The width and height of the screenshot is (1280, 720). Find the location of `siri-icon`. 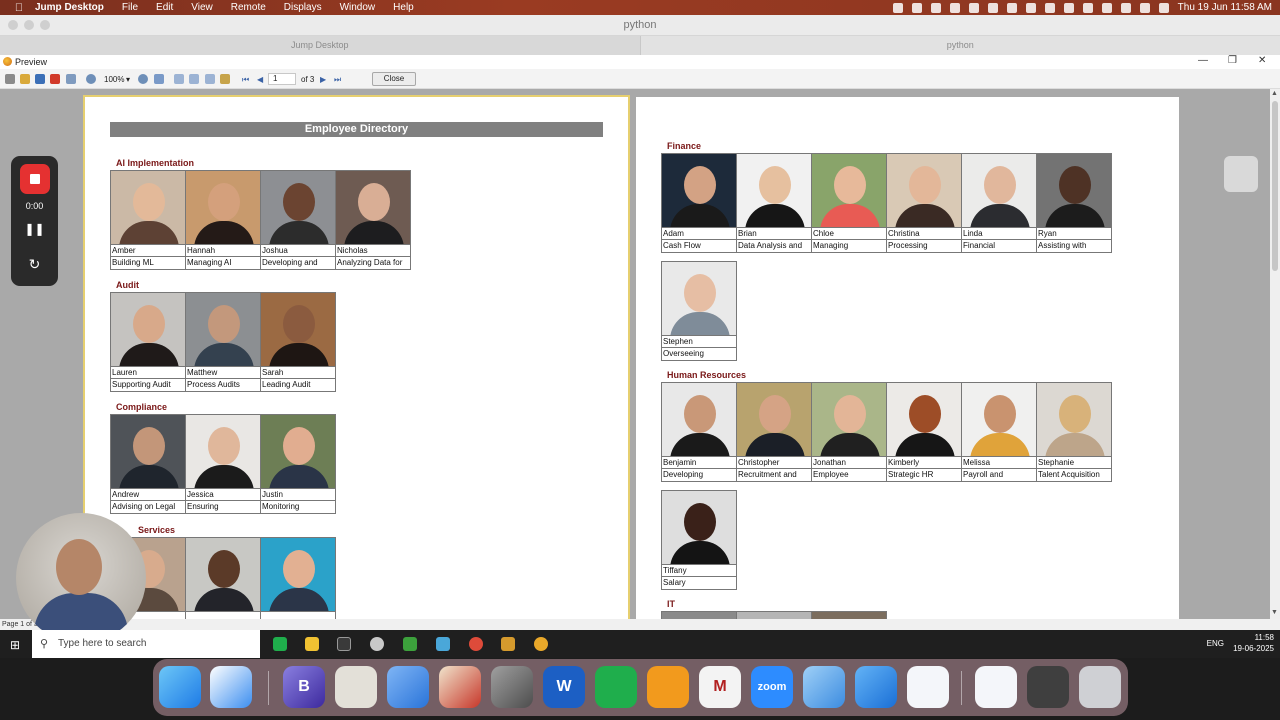

siri-icon is located at coordinates (1163, 7).